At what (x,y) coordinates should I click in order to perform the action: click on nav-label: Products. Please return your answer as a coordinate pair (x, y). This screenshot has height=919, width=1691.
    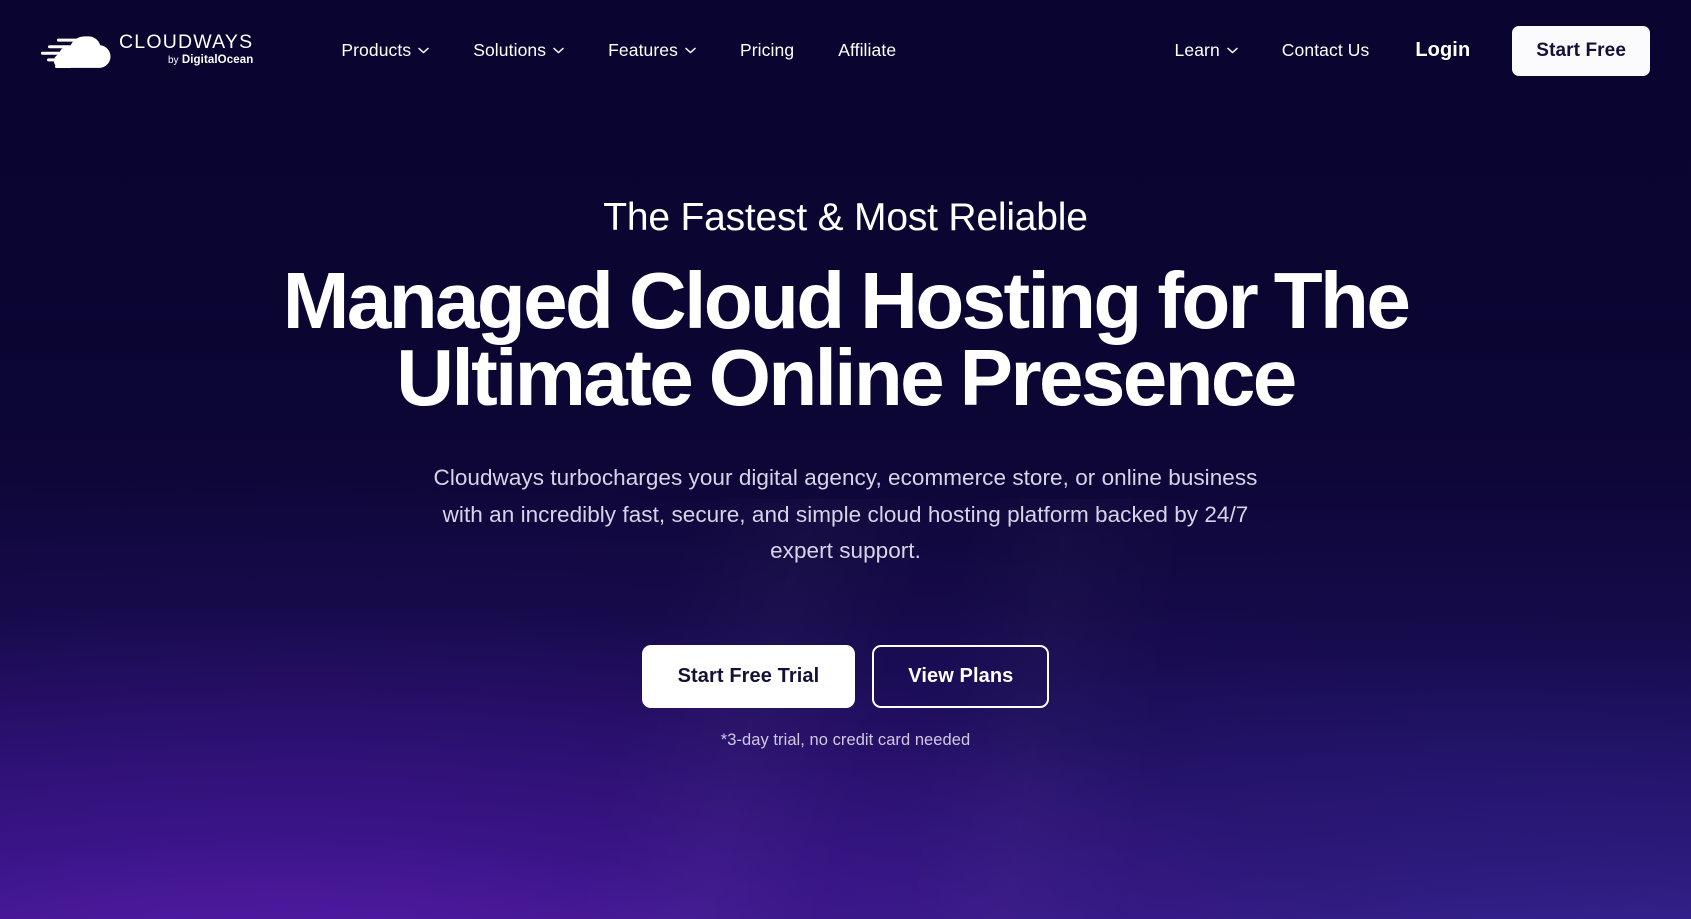
    Looking at the image, I should click on (376, 50).